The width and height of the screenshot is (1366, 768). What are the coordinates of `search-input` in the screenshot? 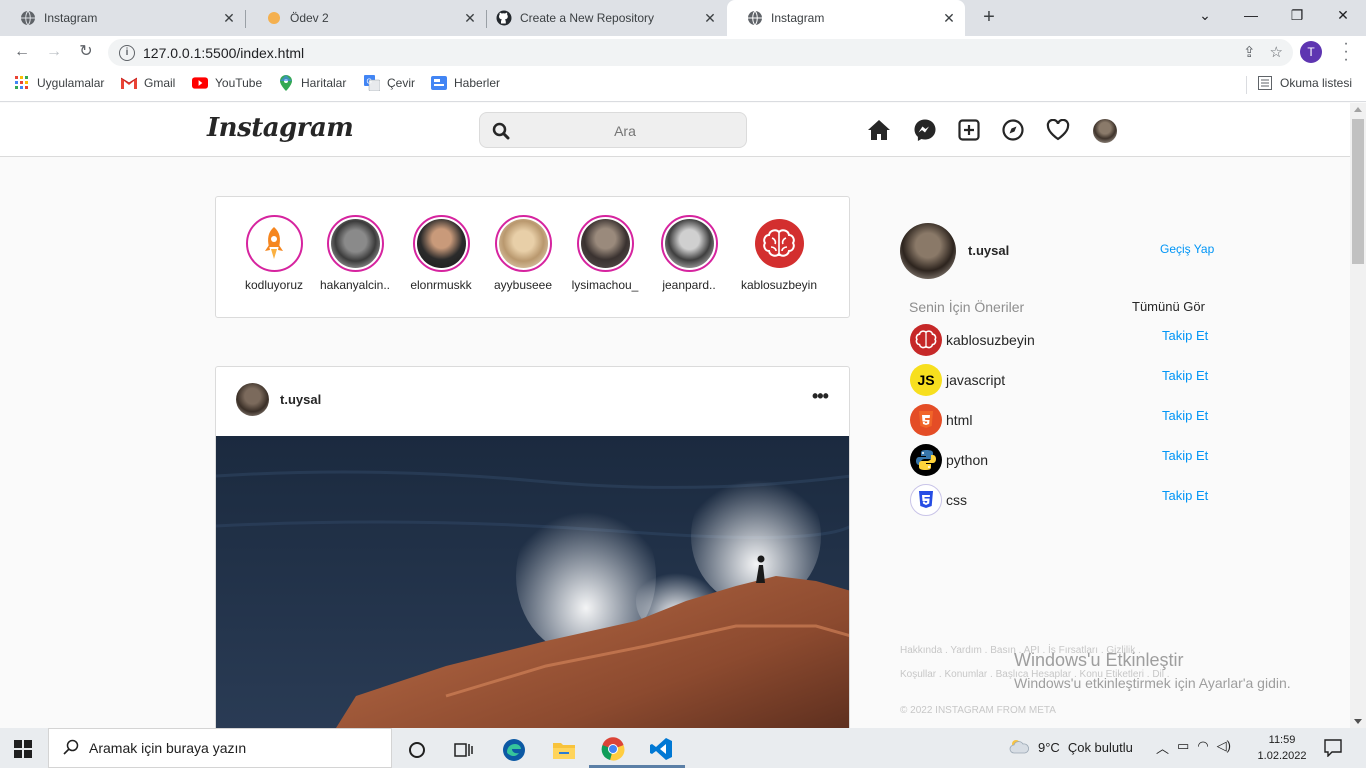 It's located at (625, 131).